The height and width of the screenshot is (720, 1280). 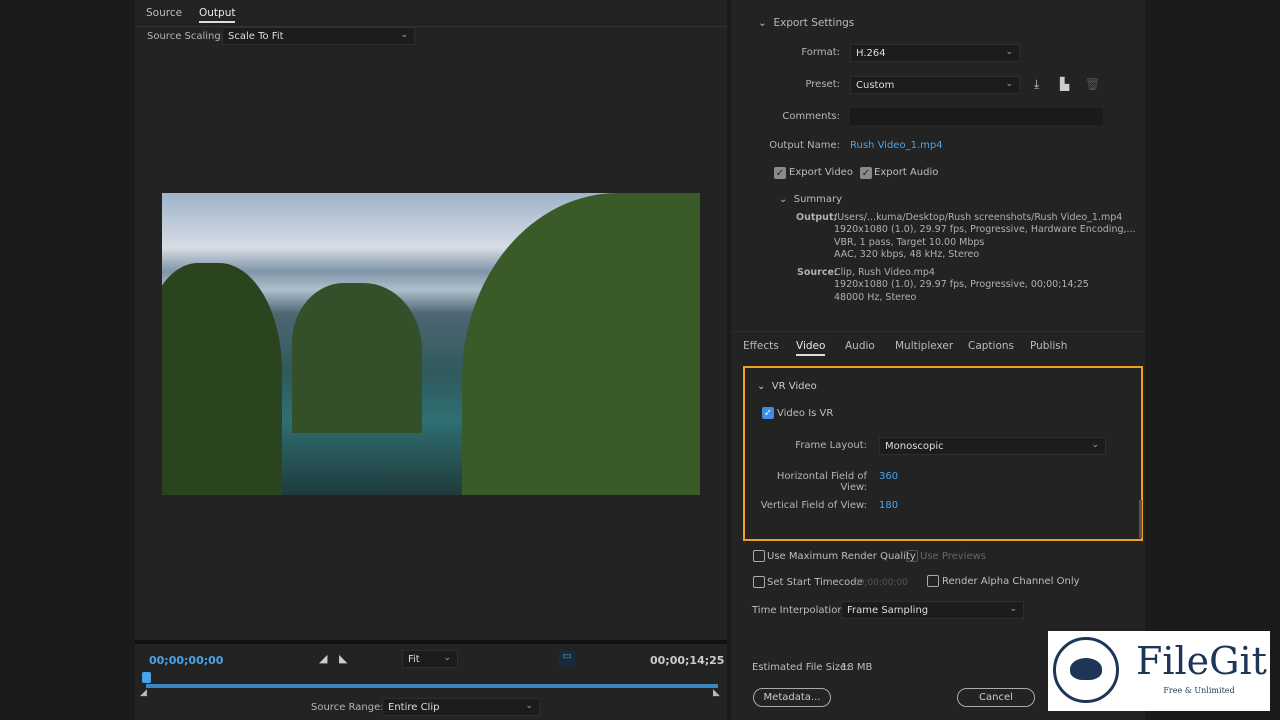 What do you see at coordinates (1064, 84) in the screenshot?
I see `import-preset-icon: ▙` at bounding box center [1064, 84].